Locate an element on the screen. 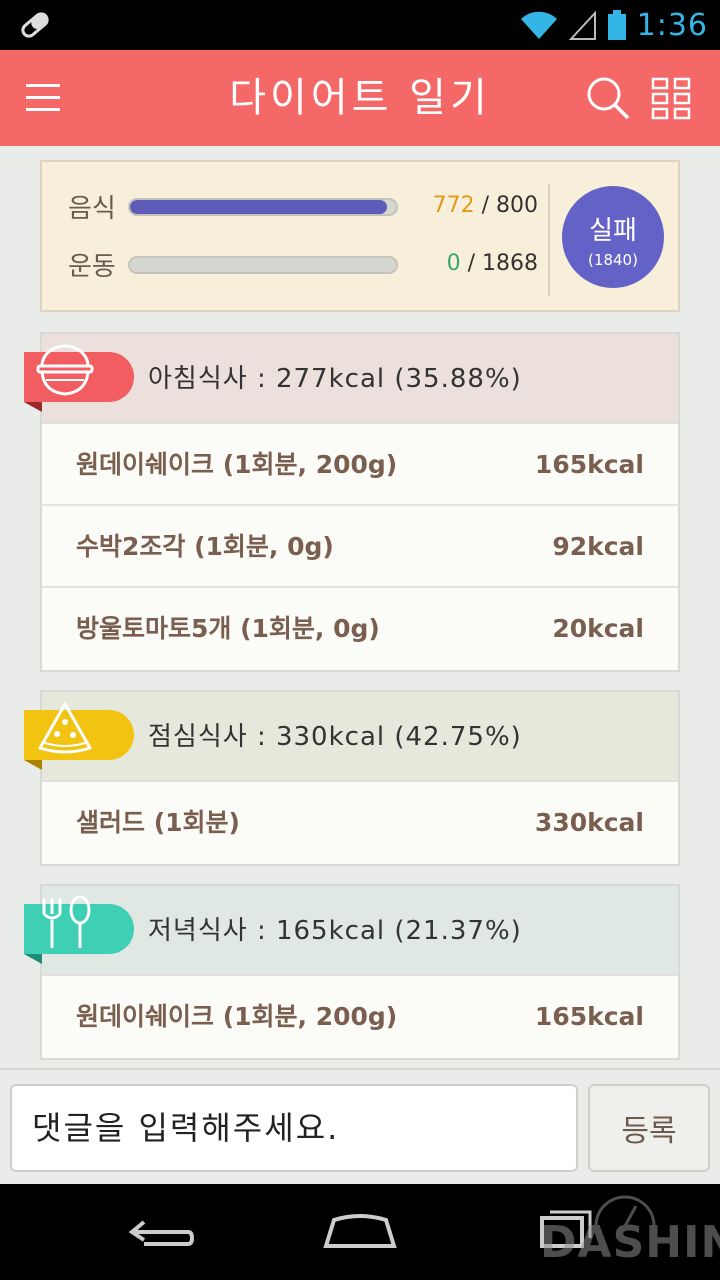 The image size is (720, 1280). food-item-name: 방울토마토5개 (1회분, 0g) is located at coordinates (228, 628).